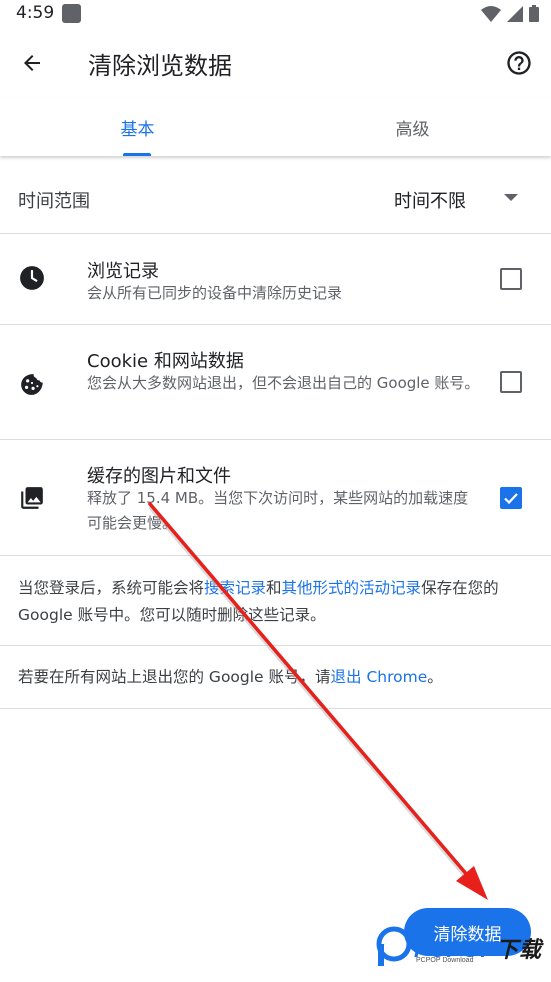 The height and width of the screenshot is (982, 551). I want to click on option-browsing-history: 浏览记录 会从所有已同步的设备中清除历史记录, so click(275, 279).